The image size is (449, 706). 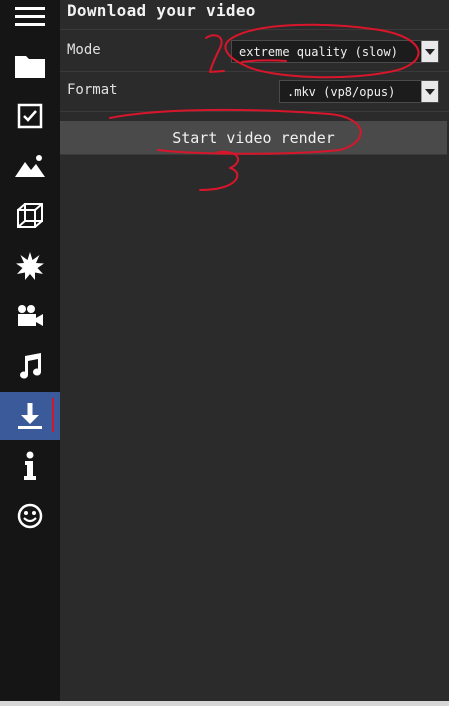 I want to click on start-render-button: Start video render, so click(x=253, y=138).